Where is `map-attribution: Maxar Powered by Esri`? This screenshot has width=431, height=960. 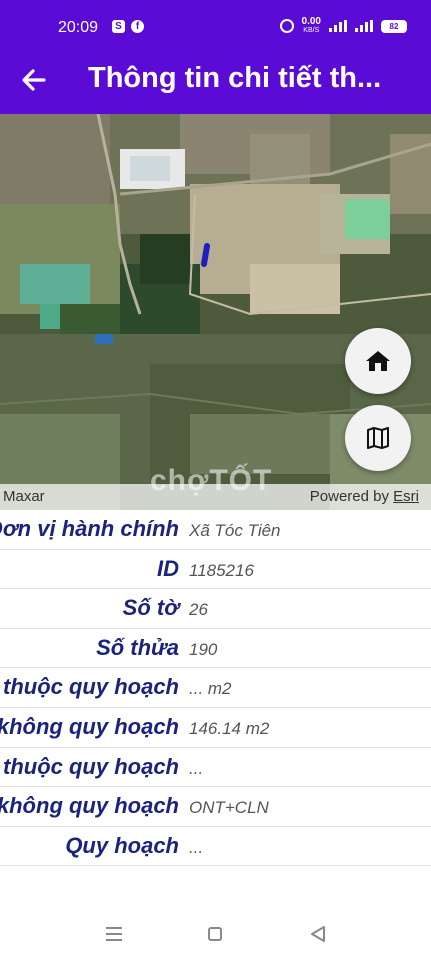
map-attribution: Maxar Powered by Esri is located at coordinates (215, 497).